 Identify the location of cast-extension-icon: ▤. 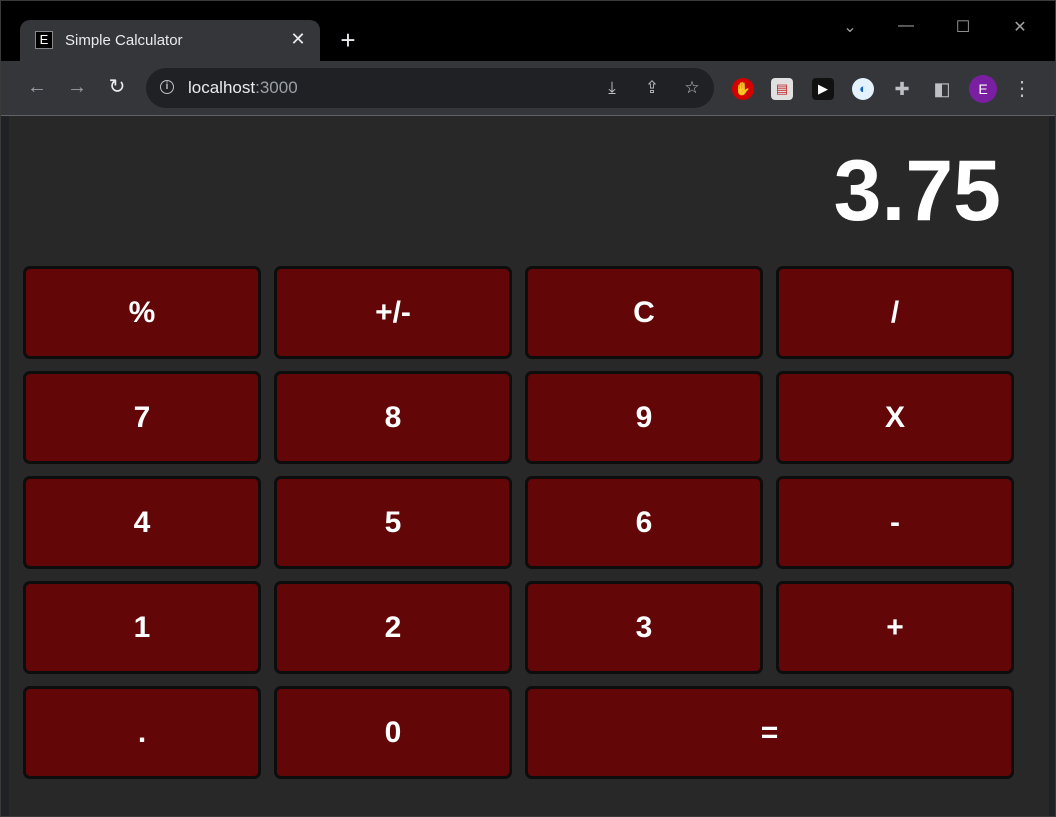
(782, 89).